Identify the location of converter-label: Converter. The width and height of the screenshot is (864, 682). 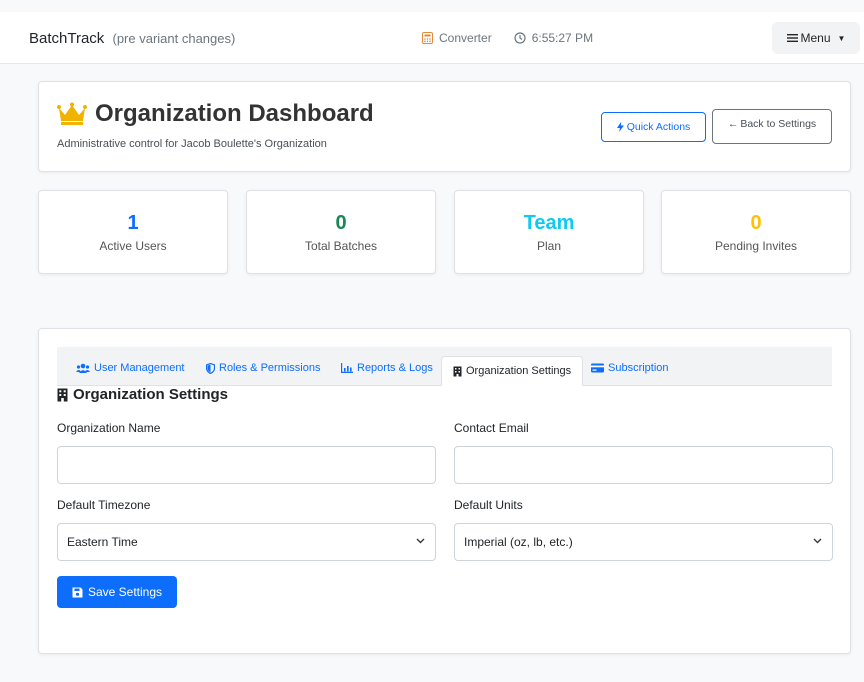
(465, 38).